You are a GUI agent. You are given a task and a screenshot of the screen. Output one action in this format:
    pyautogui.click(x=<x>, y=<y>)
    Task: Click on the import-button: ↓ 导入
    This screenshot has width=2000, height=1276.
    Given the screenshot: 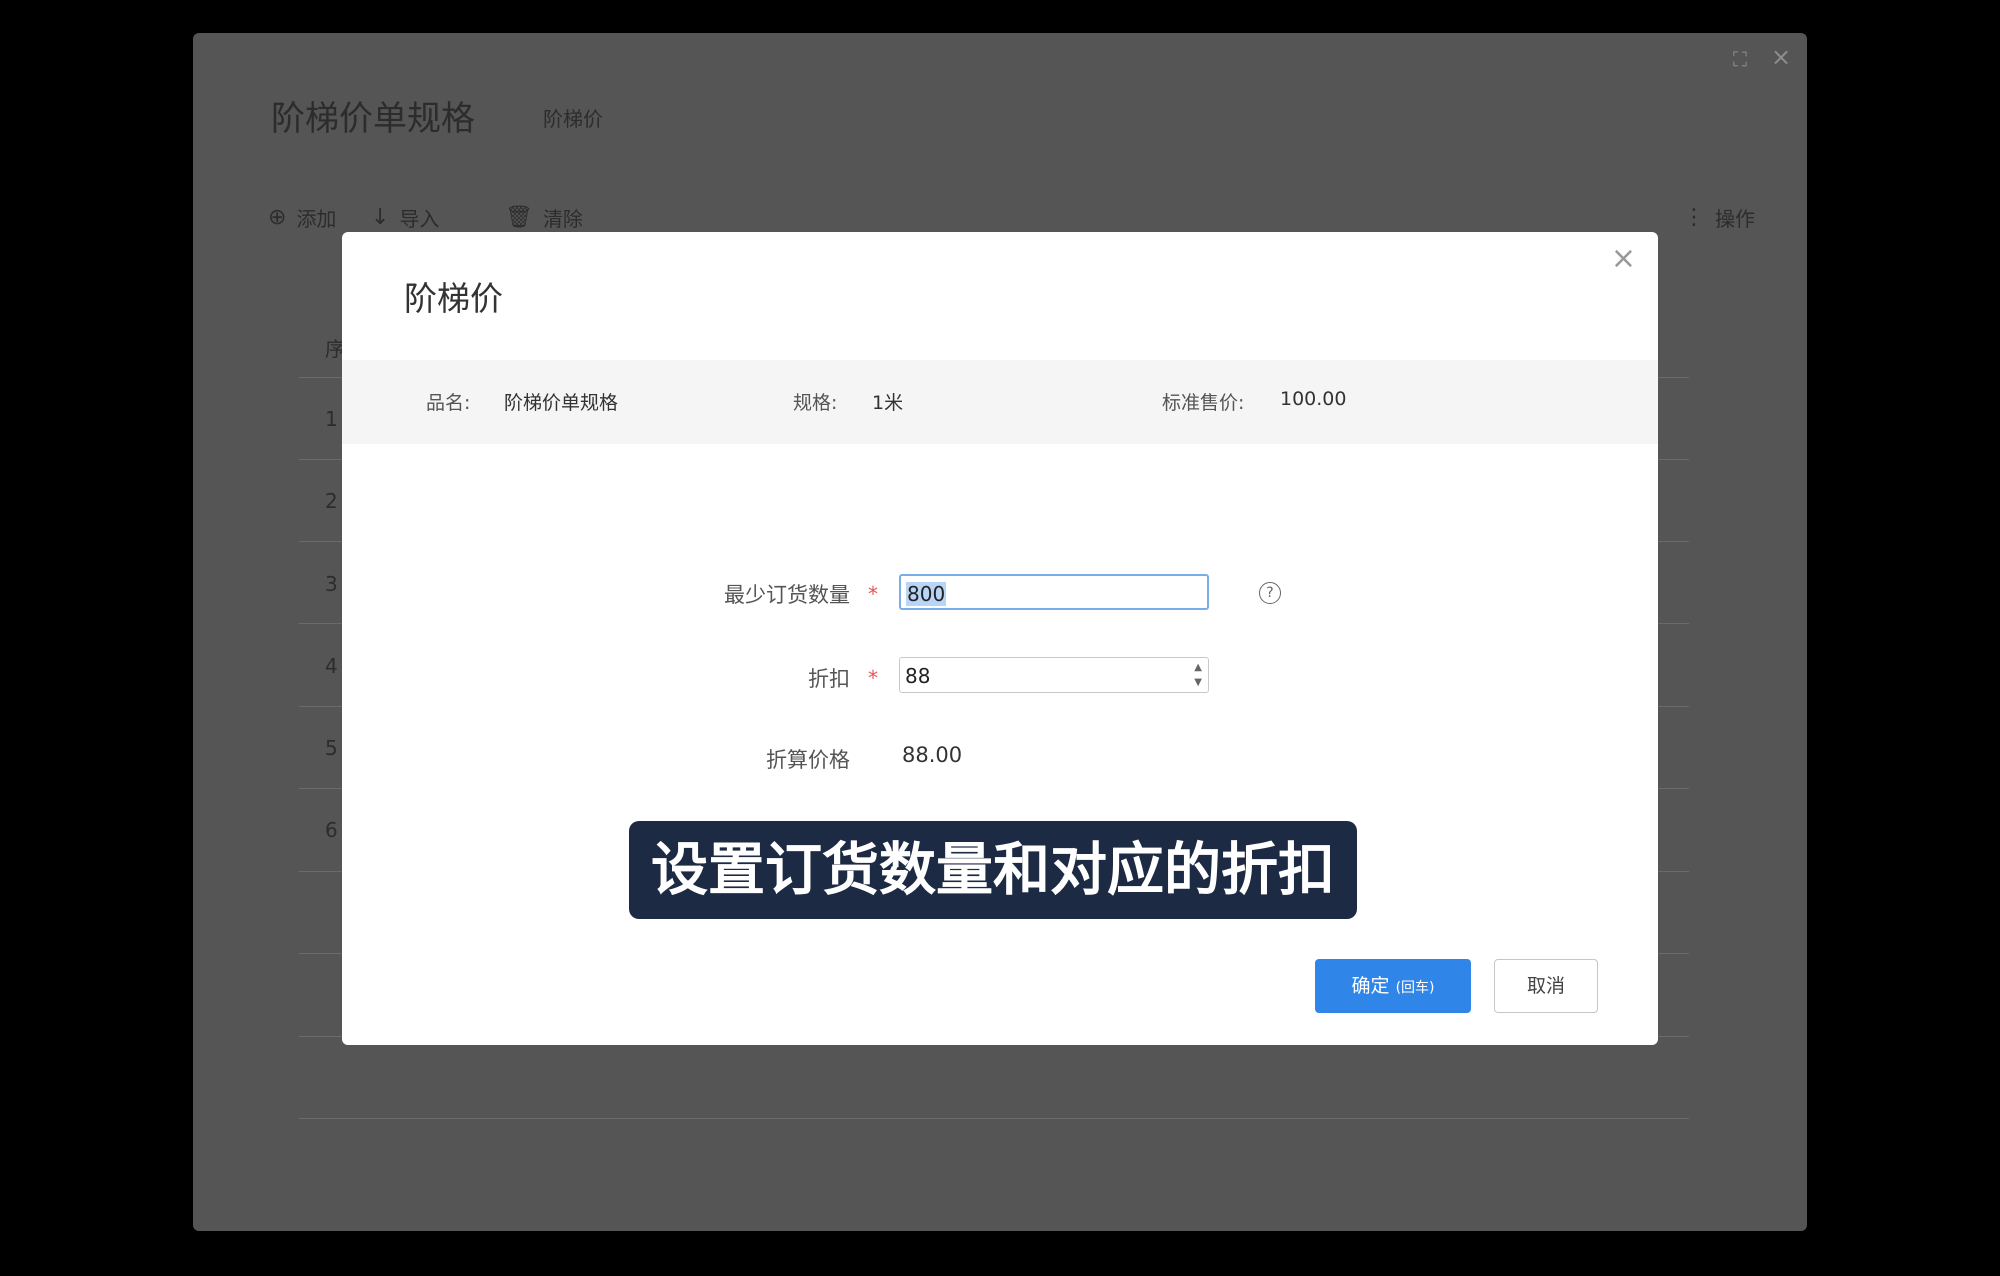 What is the action you would take?
    pyautogui.click(x=405, y=217)
    